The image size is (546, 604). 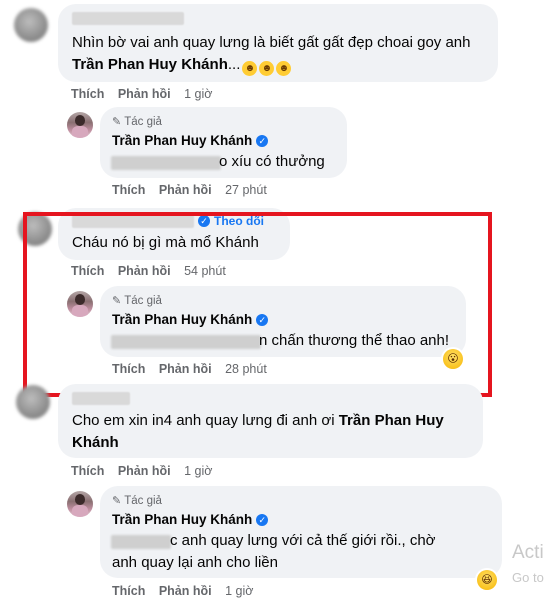 What do you see at coordinates (487, 580) in the screenshot?
I see `haha-emoji-icon: 😆` at bounding box center [487, 580].